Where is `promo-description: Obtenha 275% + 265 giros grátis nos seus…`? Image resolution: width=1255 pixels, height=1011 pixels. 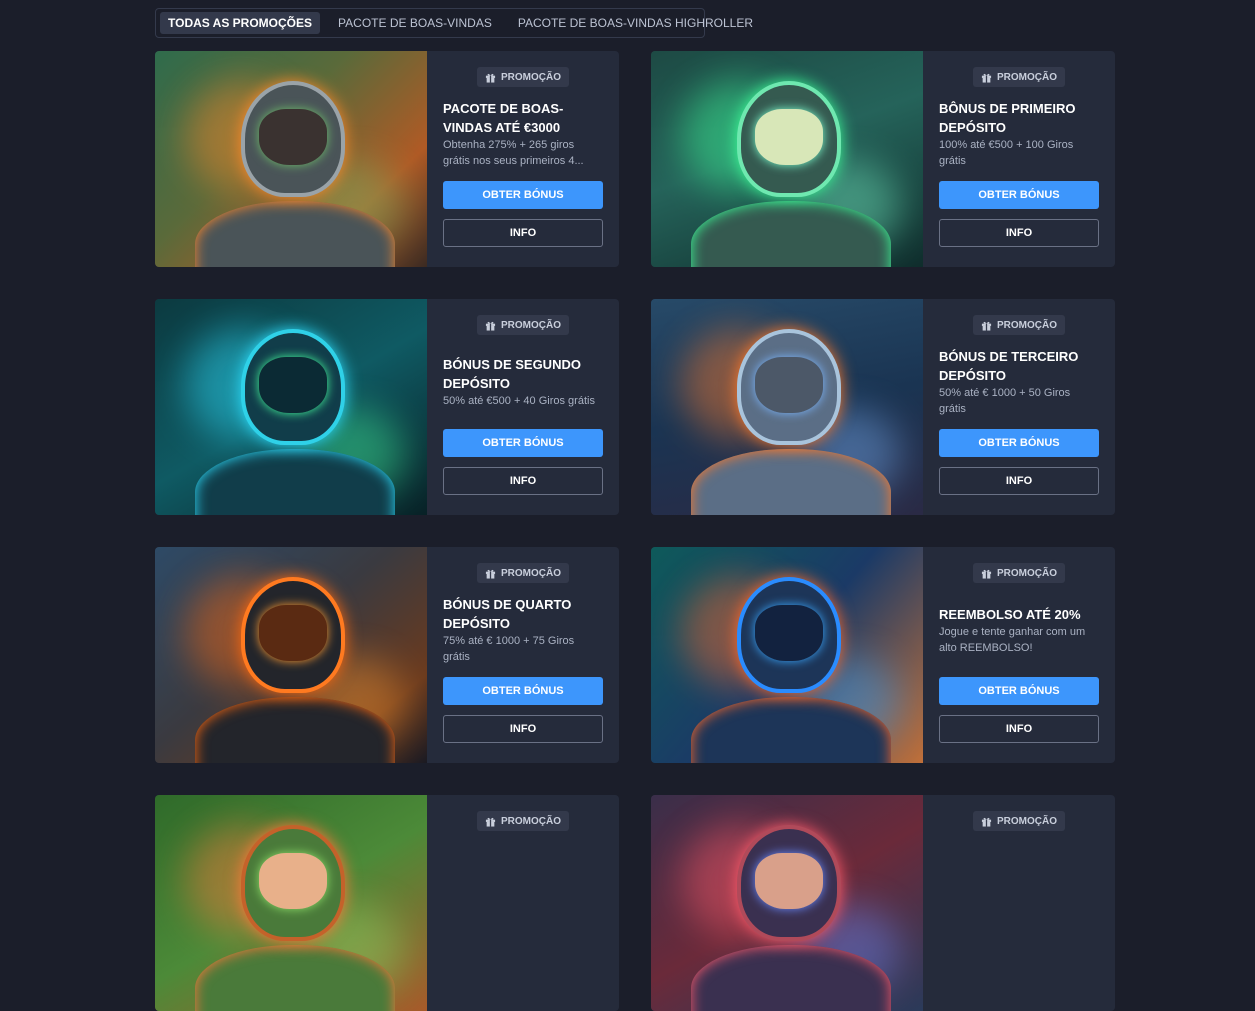 promo-description: Obtenha 275% + 265 giros grátis nos seus… is located at coordinates (513, 153).